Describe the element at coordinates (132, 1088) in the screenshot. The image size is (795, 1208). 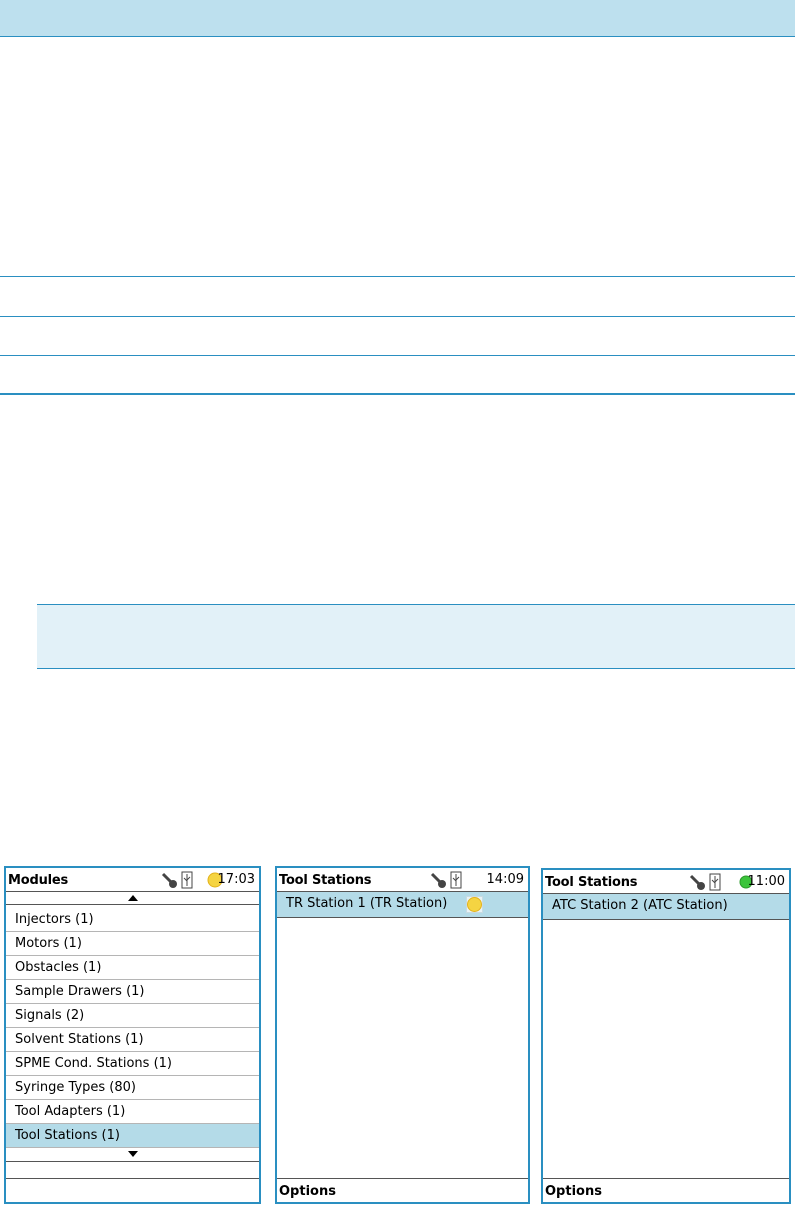
I see `list-item: Syringe Types (80)` at that location.